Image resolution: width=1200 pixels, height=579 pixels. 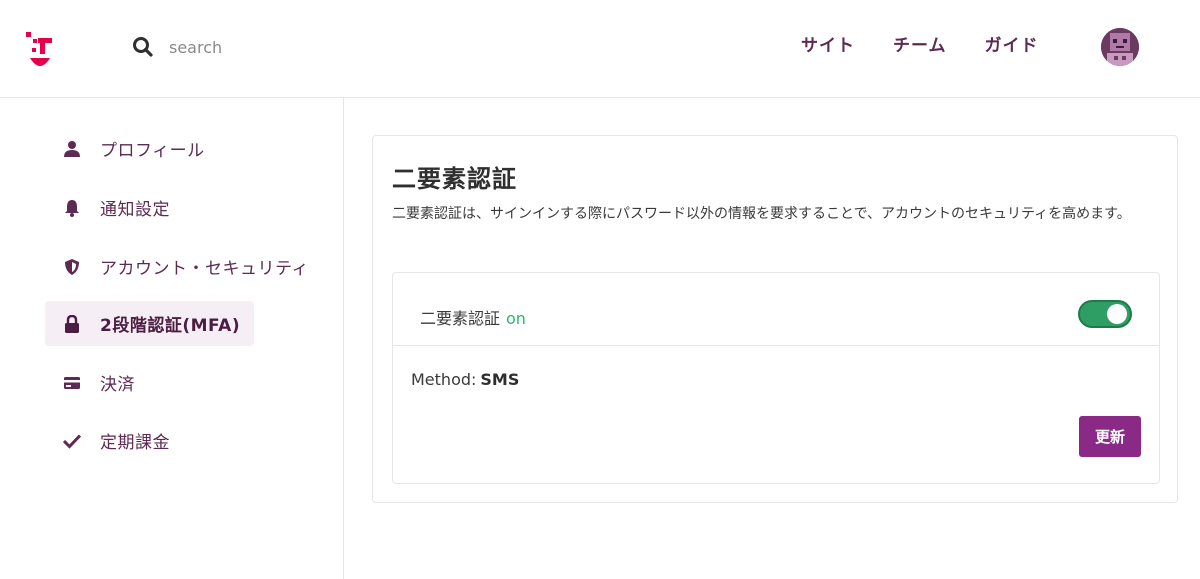 What do you see at coordinates (500, 379) in the screenshot?
I see `method-value: SMS` at bounding box center [500, 379].